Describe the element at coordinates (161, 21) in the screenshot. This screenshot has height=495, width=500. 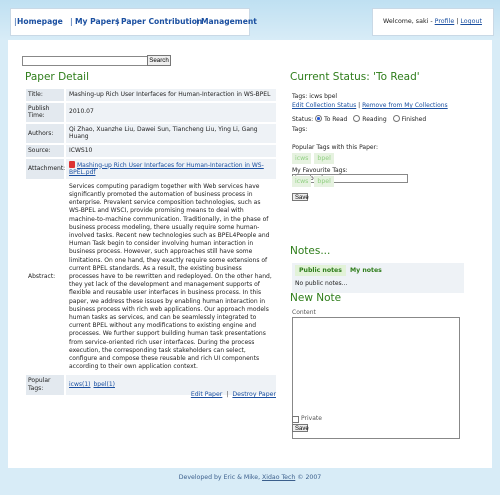
I see `nav-paper-contribution: Paper Contribution` at that location.